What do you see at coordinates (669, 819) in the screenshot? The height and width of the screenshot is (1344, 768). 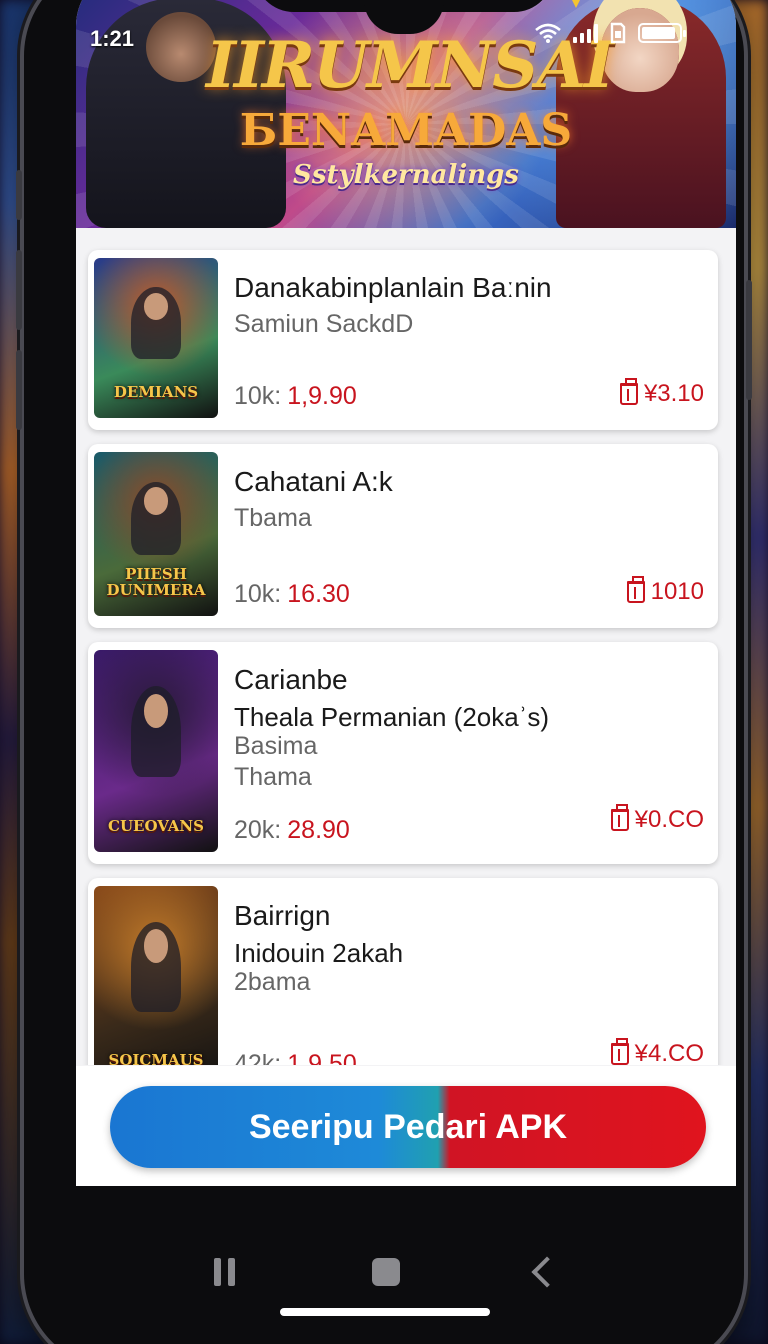 I see `cost-value: ¥0.CO` at bounding box center [669, 819].